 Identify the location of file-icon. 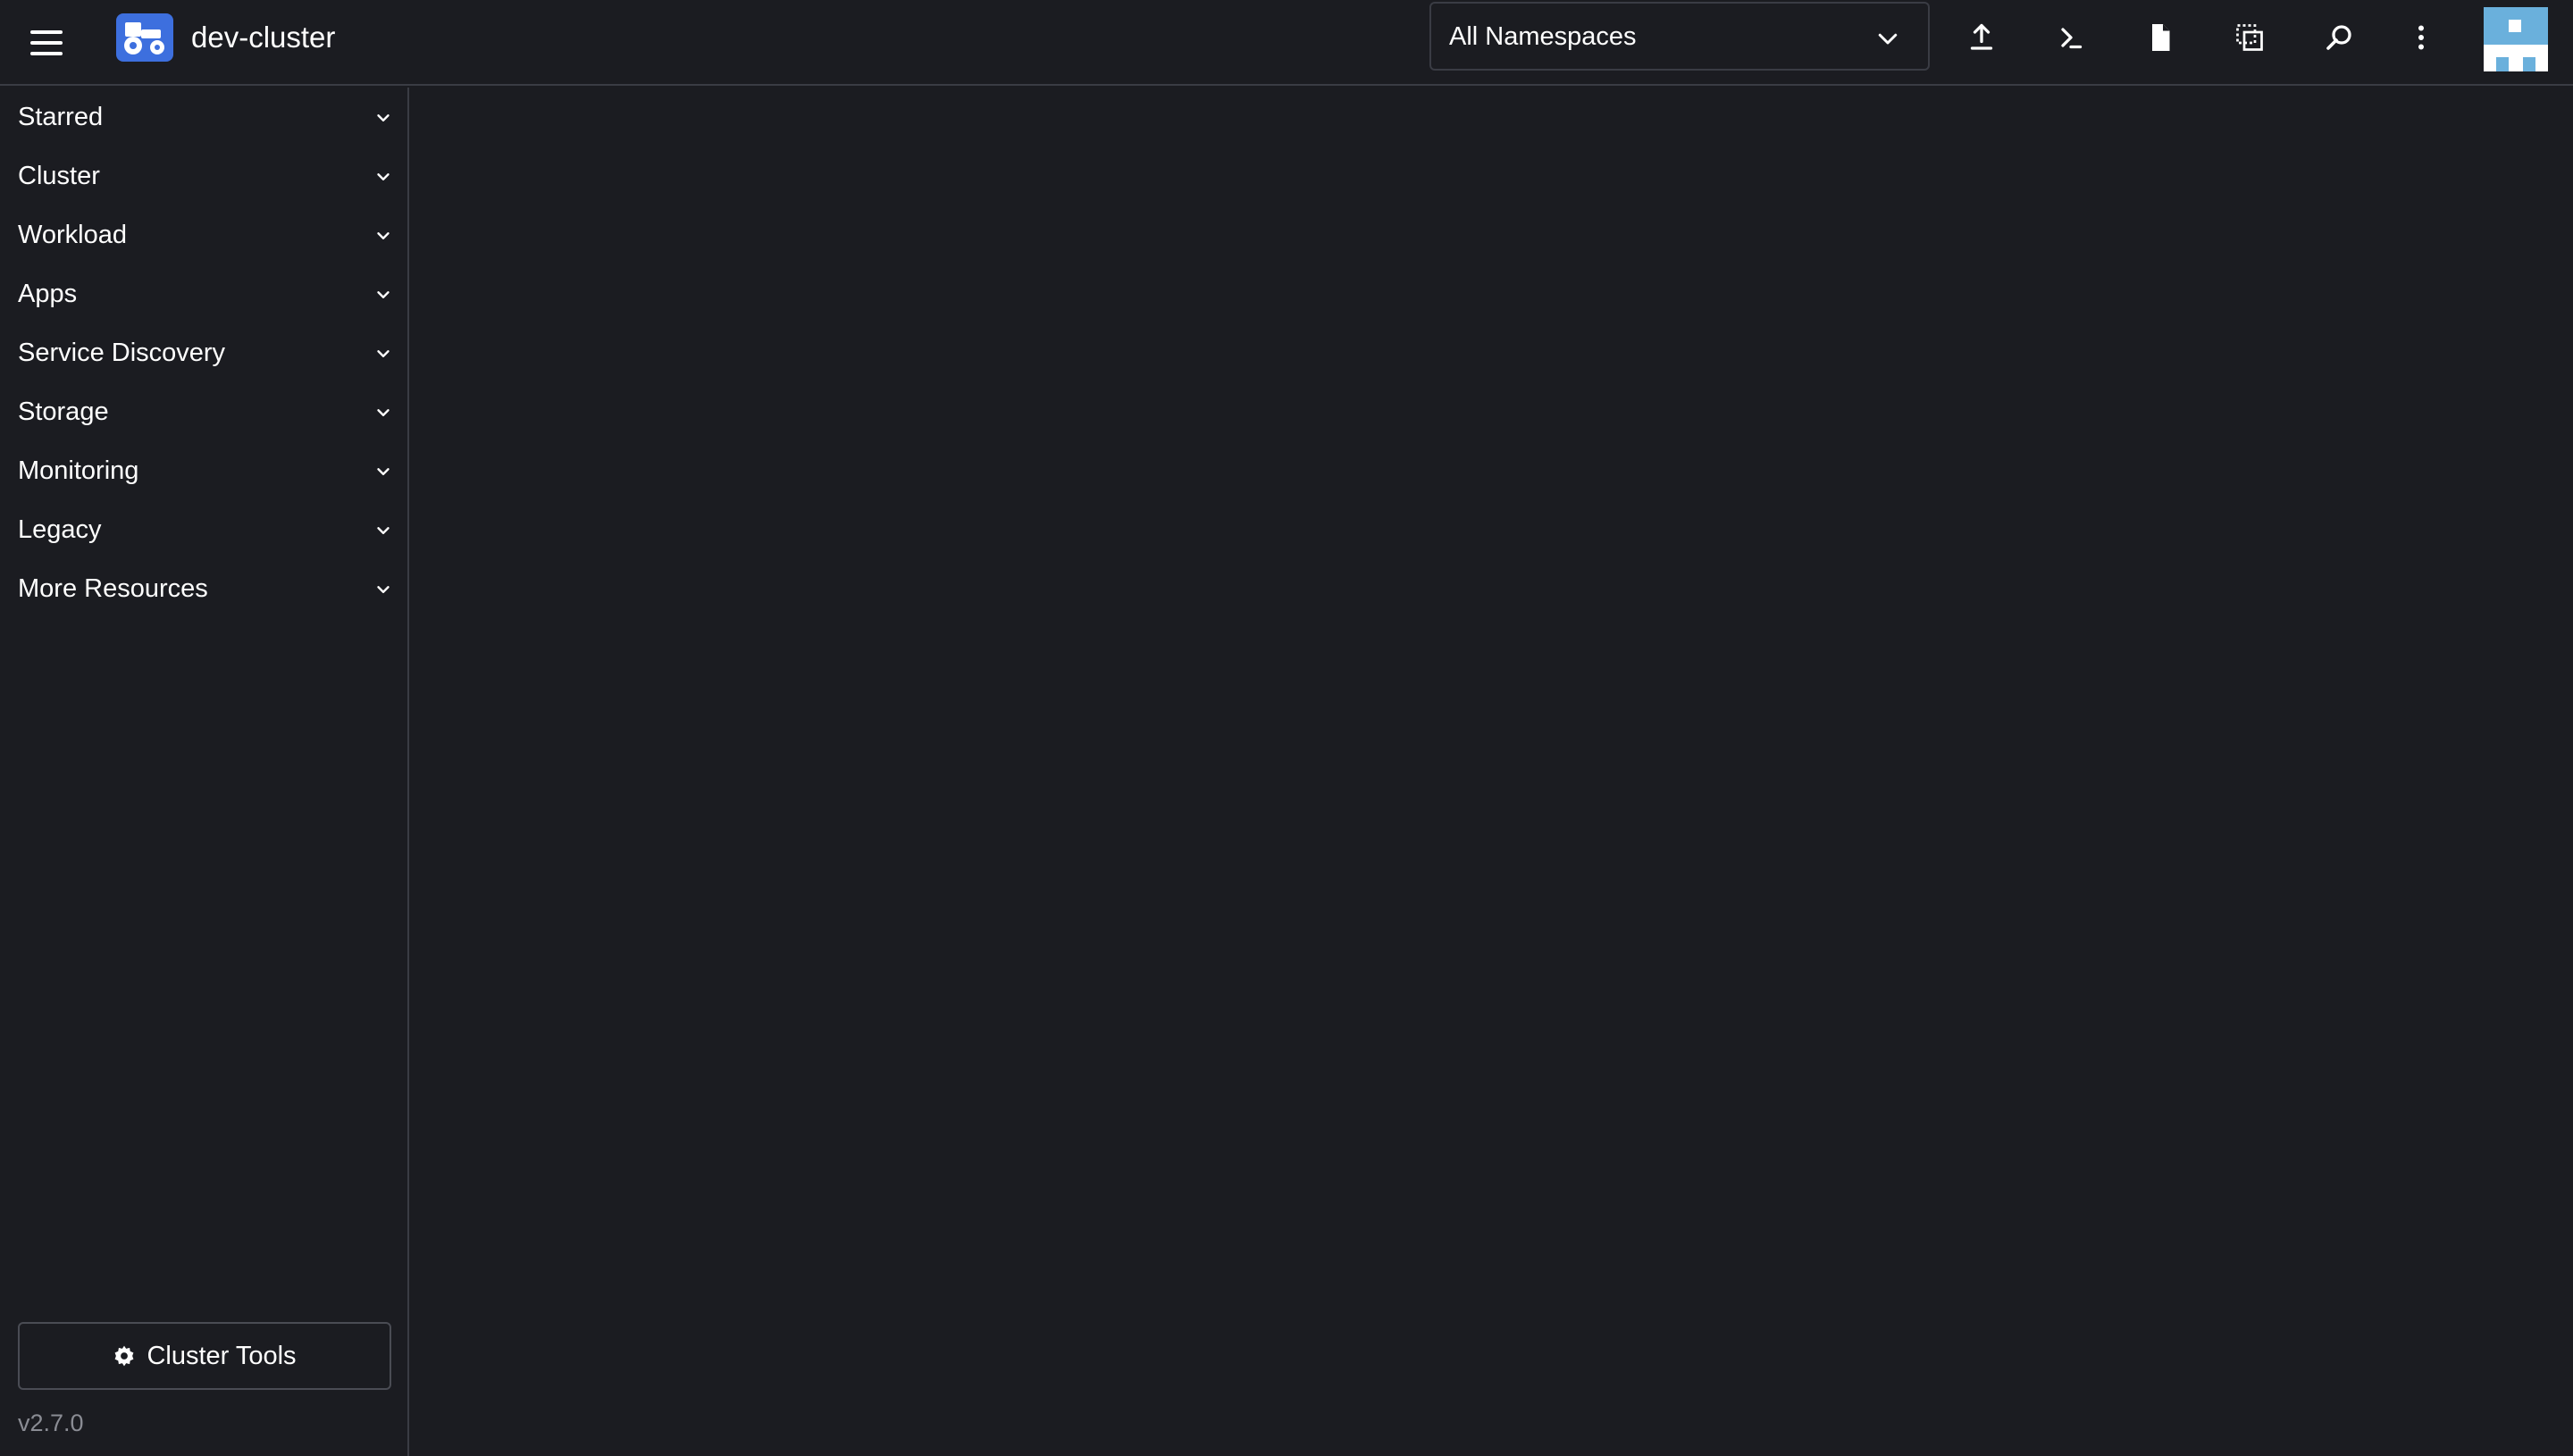
(2161, 37).